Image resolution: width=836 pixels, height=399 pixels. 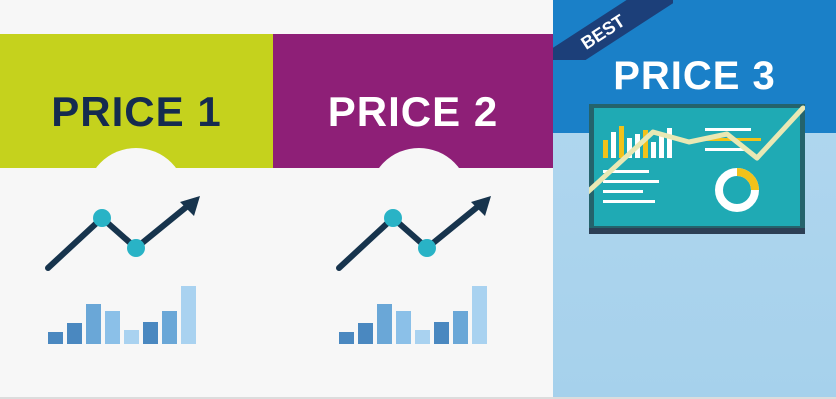 I want to click on plan-title-3: PRICE 3, so click(x=694, y=76).